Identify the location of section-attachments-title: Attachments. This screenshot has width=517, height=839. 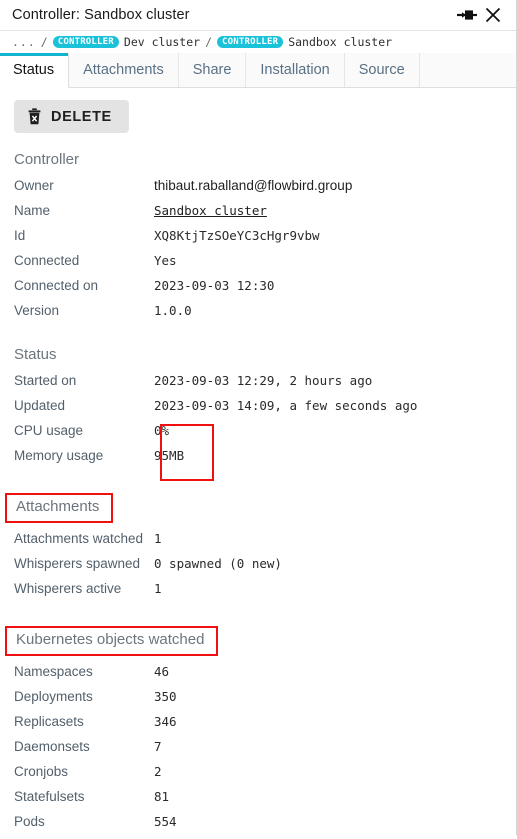
(59, 508).